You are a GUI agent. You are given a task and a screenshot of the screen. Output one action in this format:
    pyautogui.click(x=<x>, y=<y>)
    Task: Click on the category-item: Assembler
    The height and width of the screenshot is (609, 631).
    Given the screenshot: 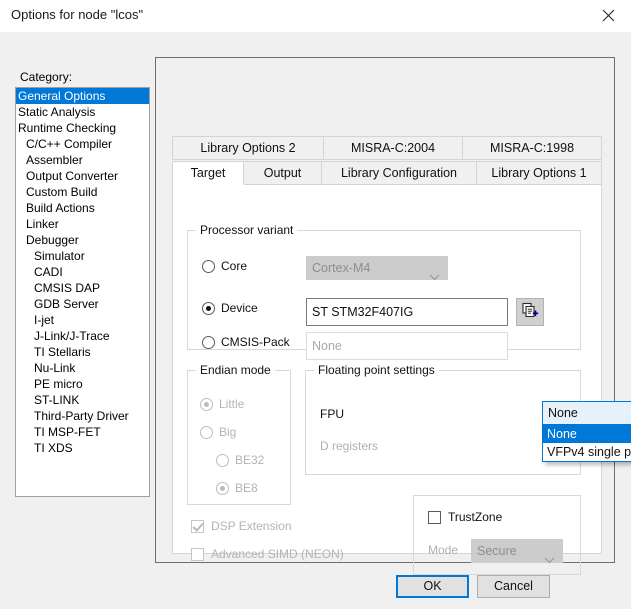 What is the action you would take?
    pyautogui.click(x=82, y=160)
    